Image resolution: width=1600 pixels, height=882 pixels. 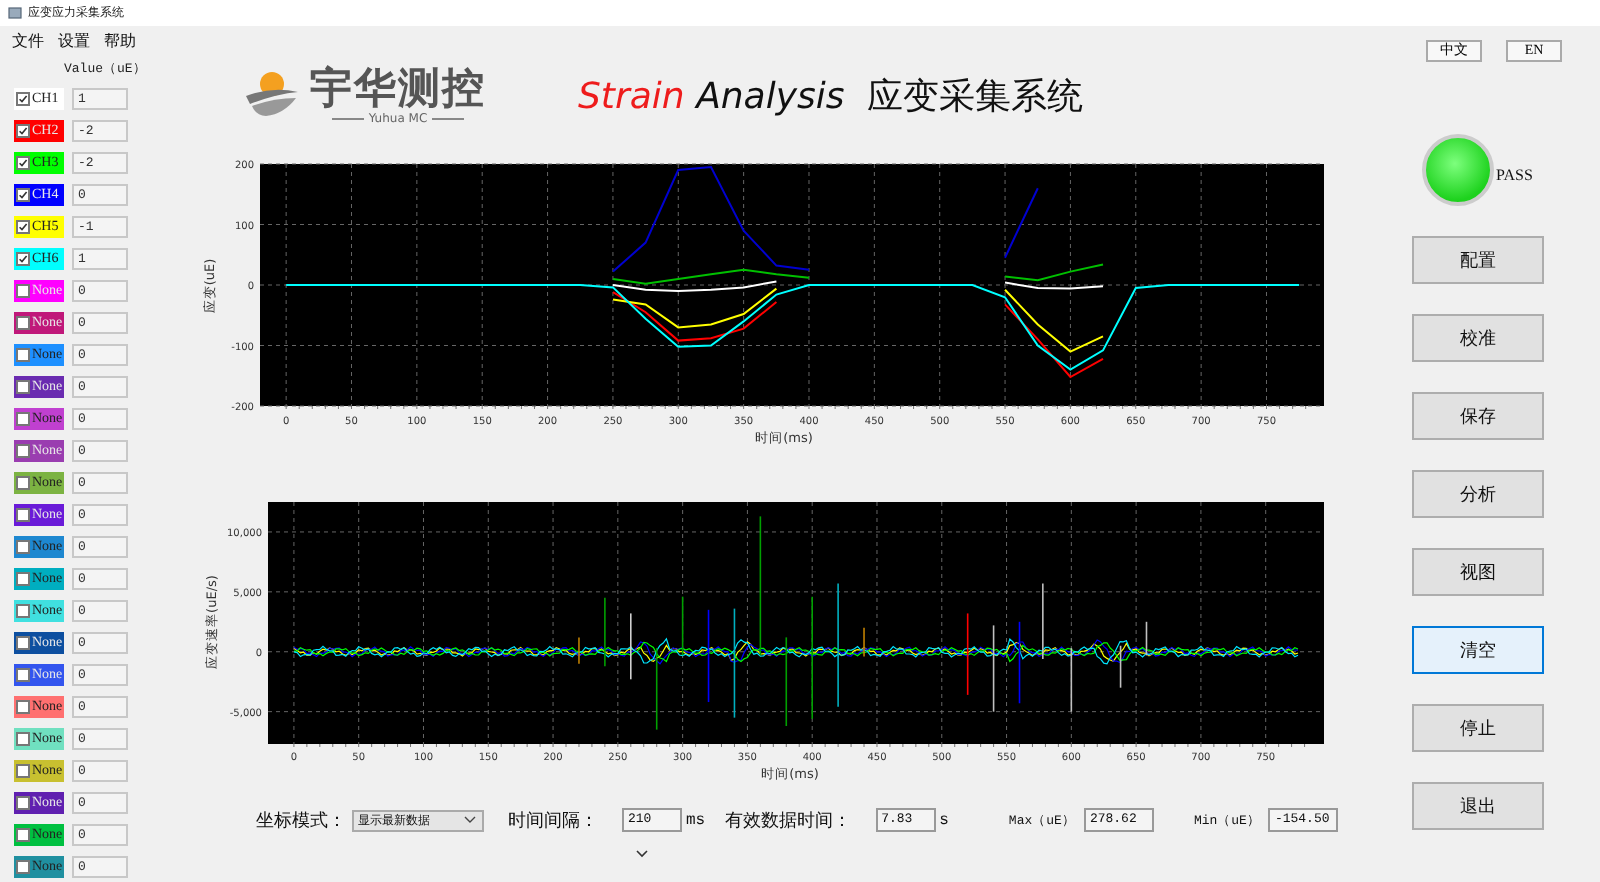 What do you see at coordinates (470, 820) in the screenshot?
I see `caret-icon` at bounding box center [470, 820].